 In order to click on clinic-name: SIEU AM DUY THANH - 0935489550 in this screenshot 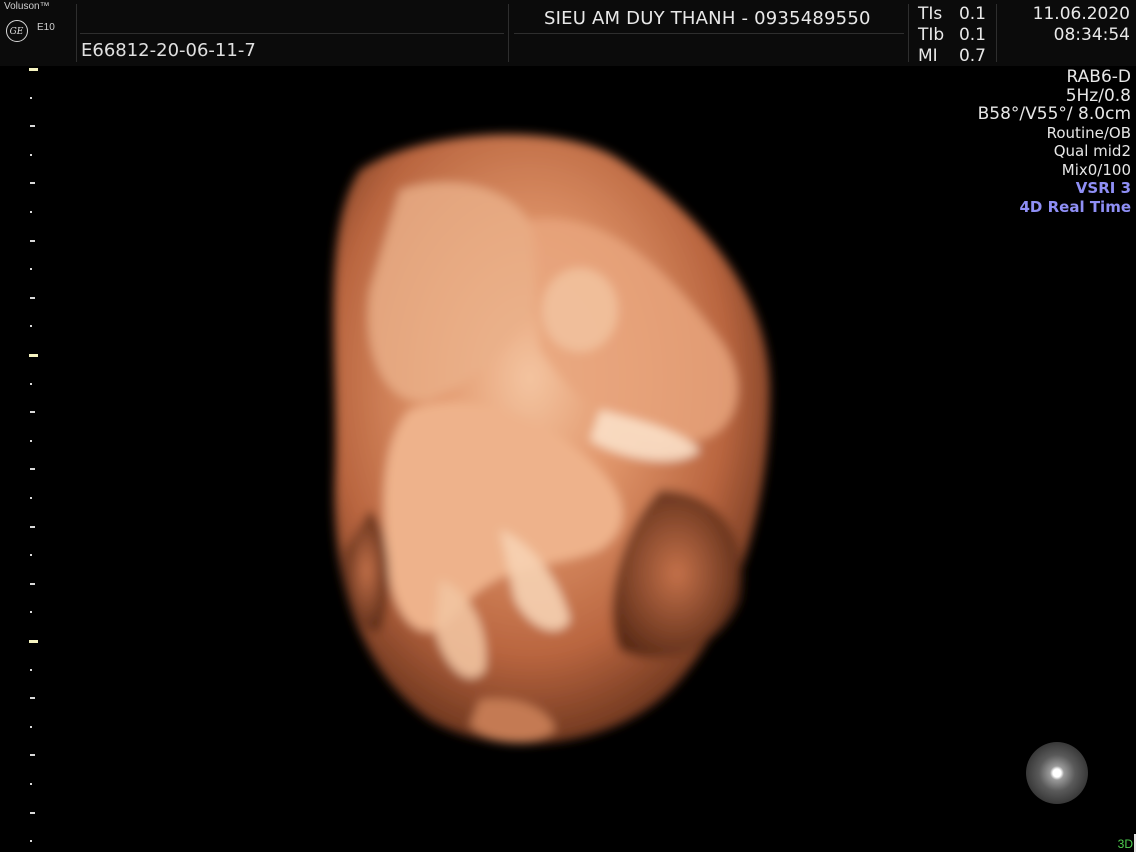, I will do `click(707, 18)`.